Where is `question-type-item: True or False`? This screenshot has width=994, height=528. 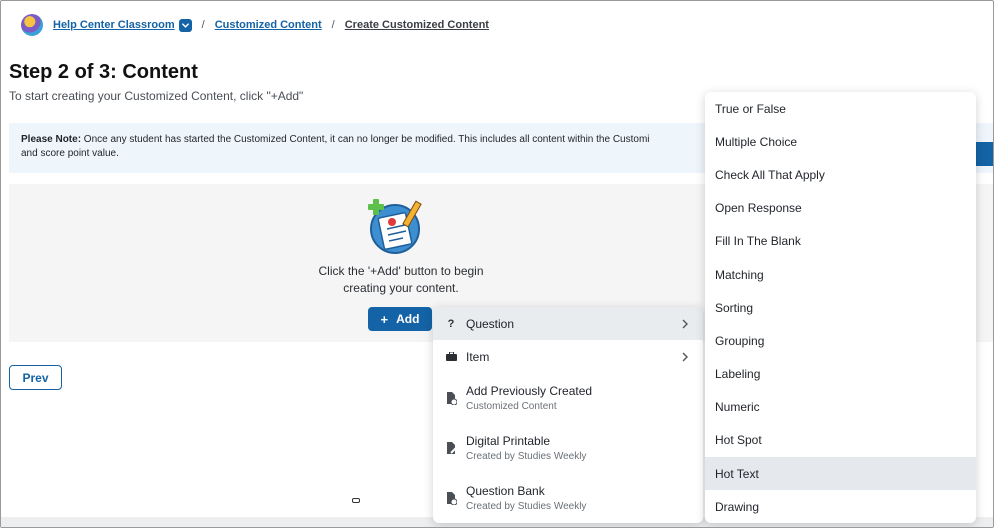
question-type-item: True or False is located at coordinates (840, 108).